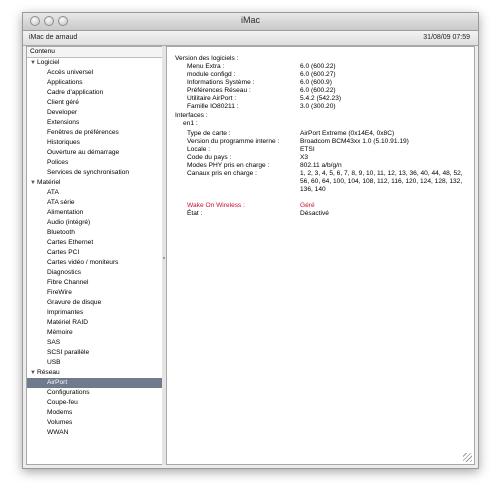 Image resolution: width=499 pixels, height=500 pixels. What do you see at coordinates (94, 123) in the screenshot?
I see `sidebar-item: Extensions` at bounding box center [94, 123].